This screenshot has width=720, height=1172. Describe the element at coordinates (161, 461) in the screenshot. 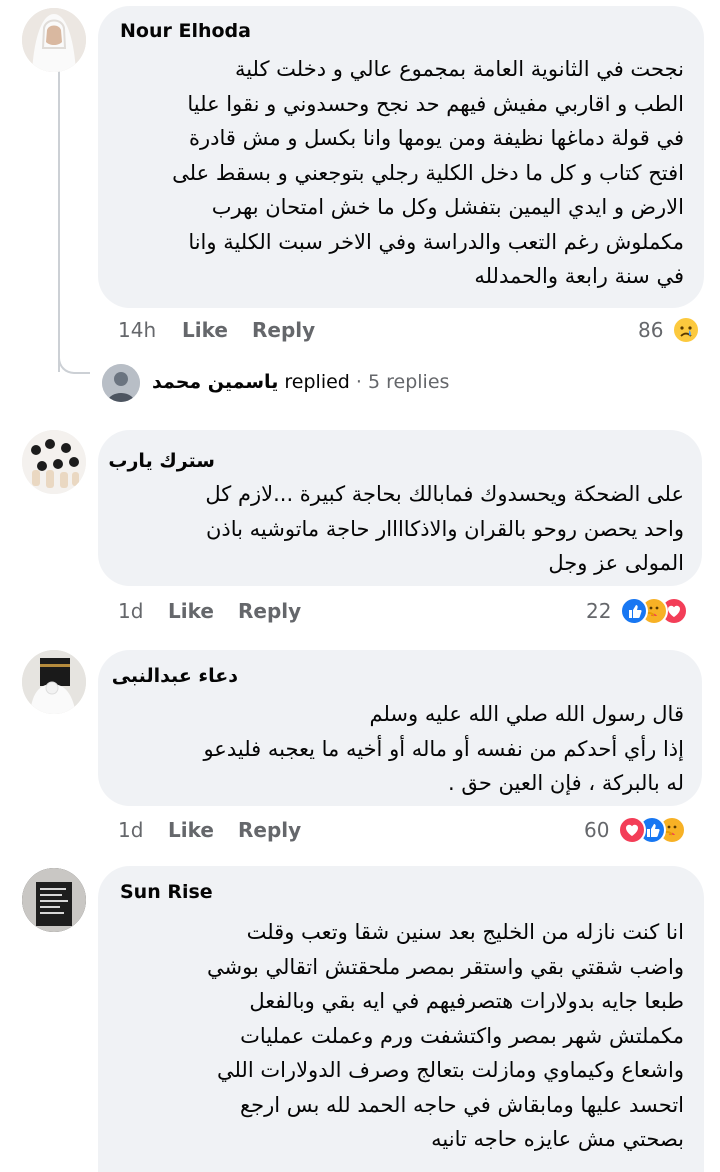

I see `comment-author: سترك يارب` at that location.